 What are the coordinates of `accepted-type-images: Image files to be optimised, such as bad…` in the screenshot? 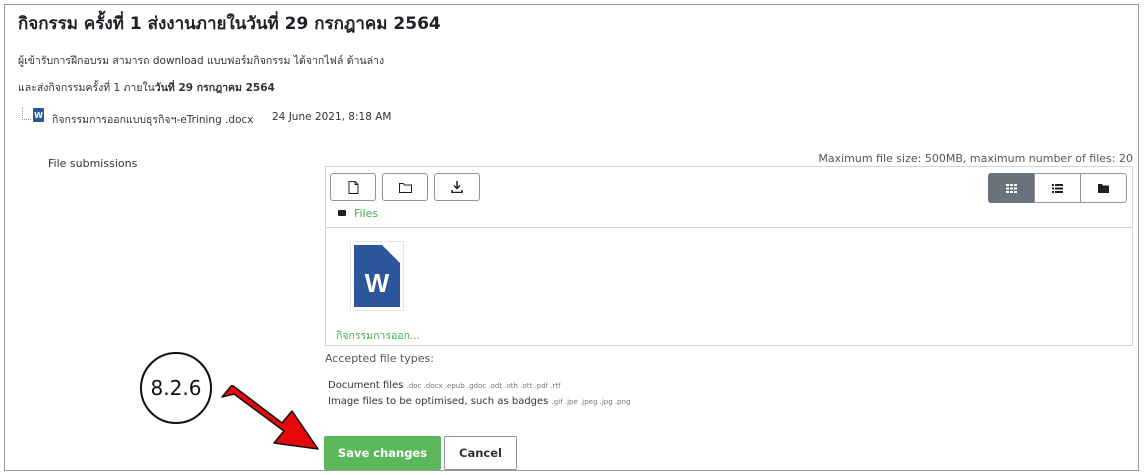 It's located at (479, 401).